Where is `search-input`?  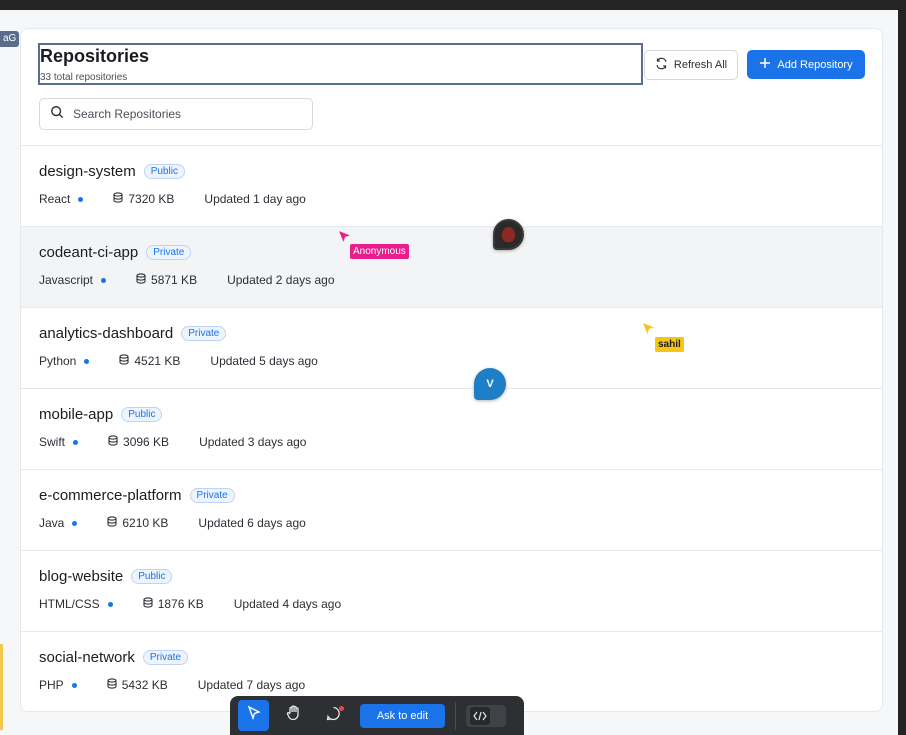
search-input is located at coordinates (183, 114).